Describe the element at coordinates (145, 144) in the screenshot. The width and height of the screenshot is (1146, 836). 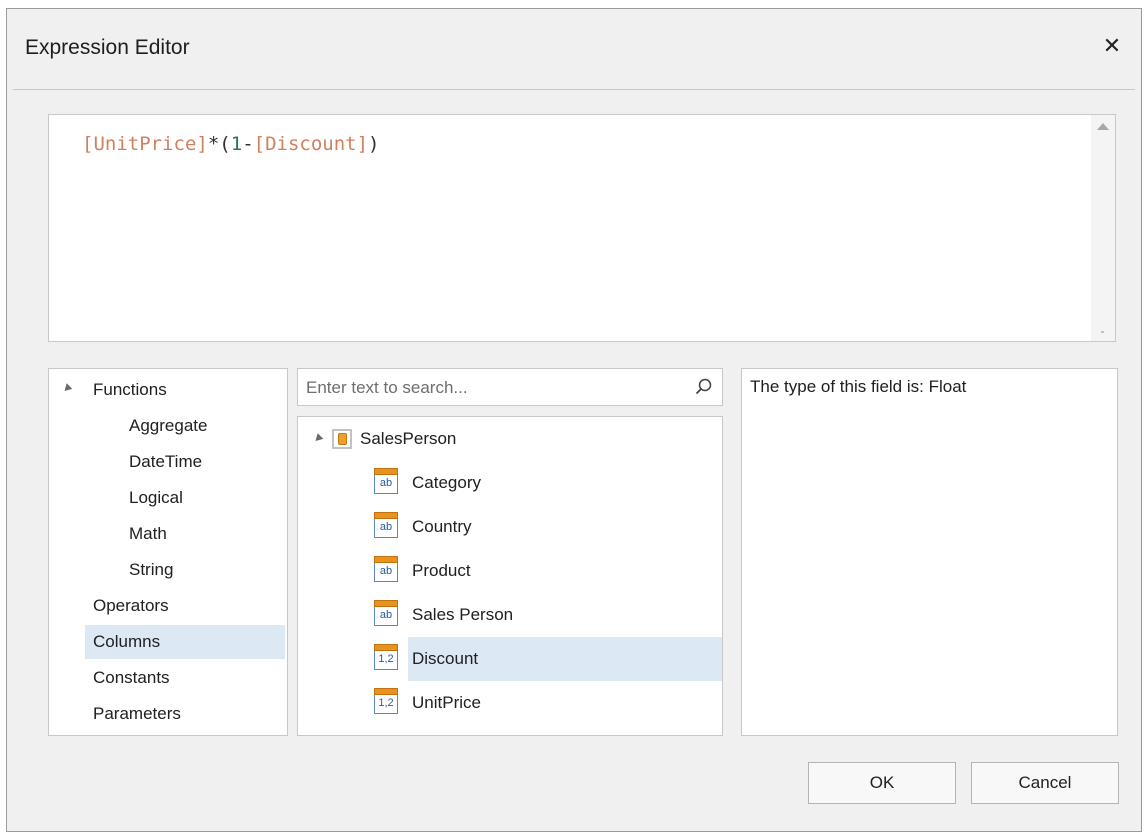
I see `expression-token-field: [UnitPrice]` at that location.